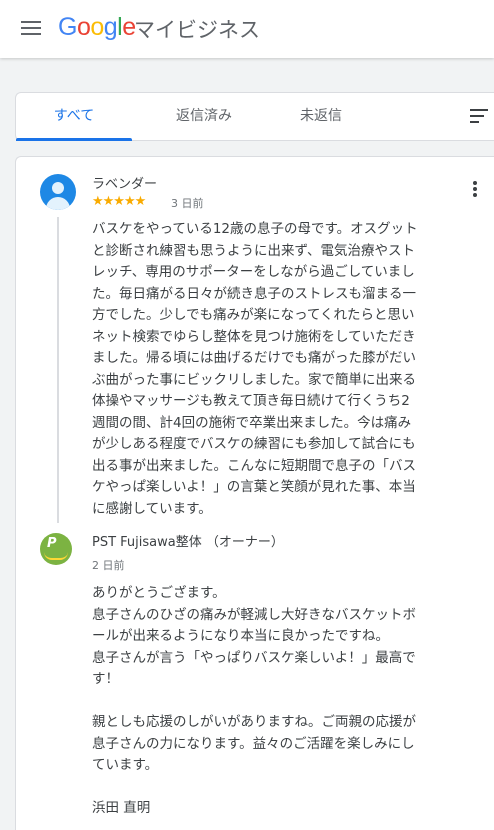 The image size is (494, 830). I want to click on tab-all: すべて, so click(74, 116).